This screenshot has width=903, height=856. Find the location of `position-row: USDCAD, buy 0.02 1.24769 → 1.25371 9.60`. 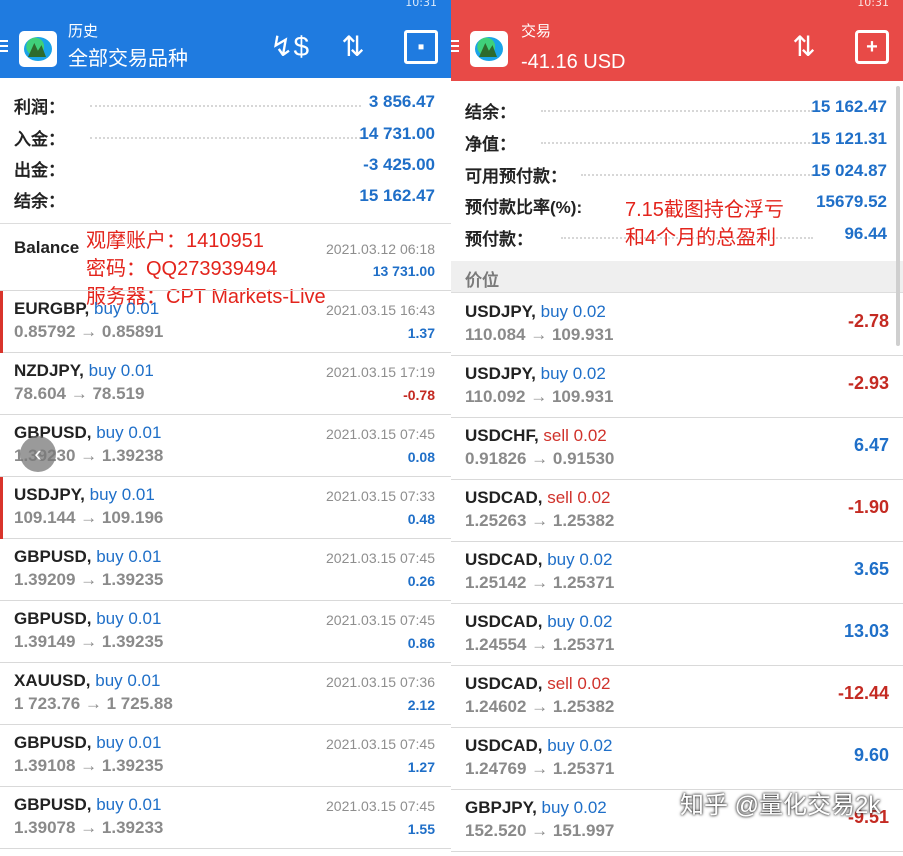

position-row: USDCAD, buy 0.02 1.24769 → 1.25371 9.60 is located at coordinates (677, 759).